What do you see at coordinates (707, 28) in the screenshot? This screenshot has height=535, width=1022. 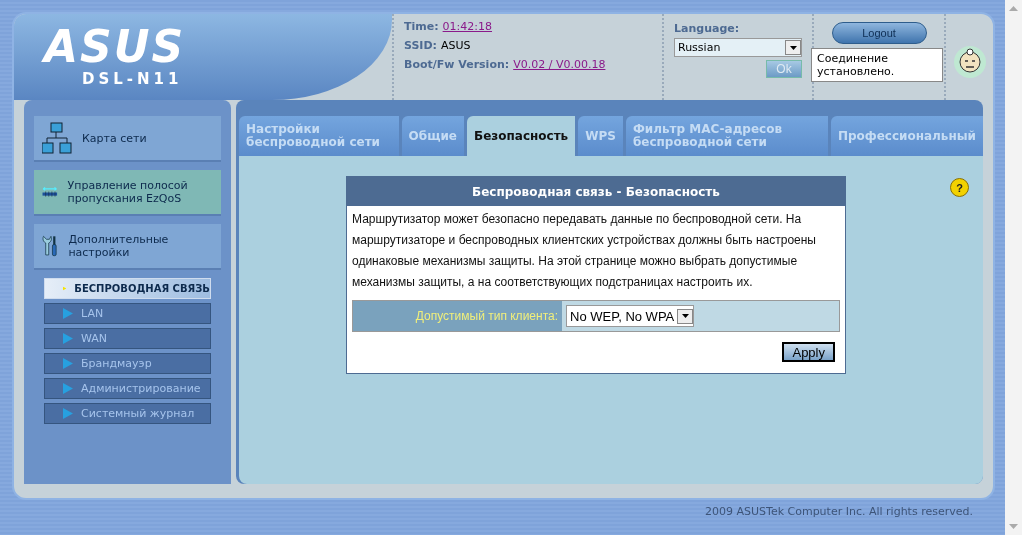 I see `language-label: Language:` at bounding box center [707, 28].